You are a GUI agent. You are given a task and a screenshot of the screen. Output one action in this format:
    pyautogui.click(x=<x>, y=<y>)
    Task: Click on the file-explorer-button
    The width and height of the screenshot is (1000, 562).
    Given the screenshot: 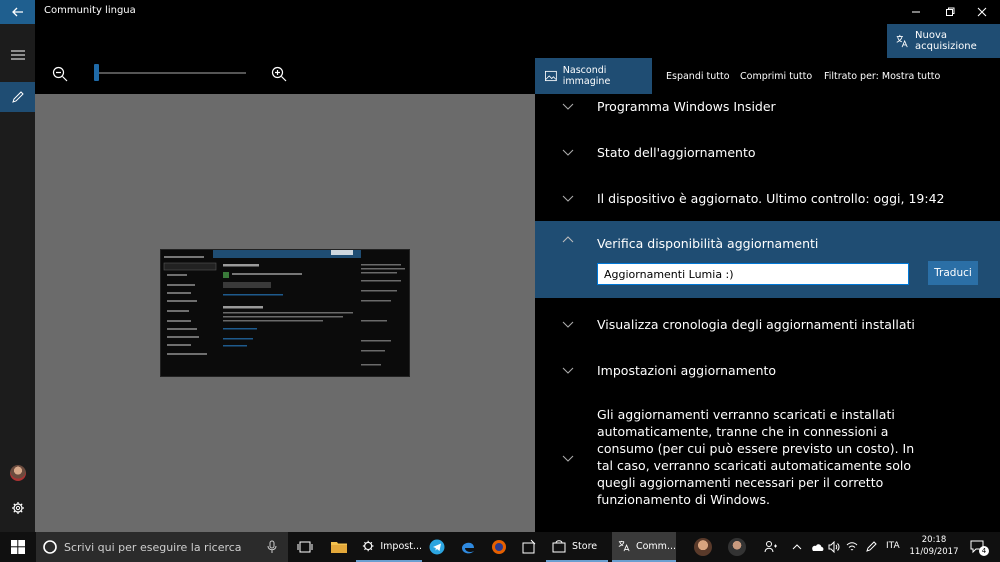 What is the action you would take?
    pyautogui.click(x=339, y=547)
    